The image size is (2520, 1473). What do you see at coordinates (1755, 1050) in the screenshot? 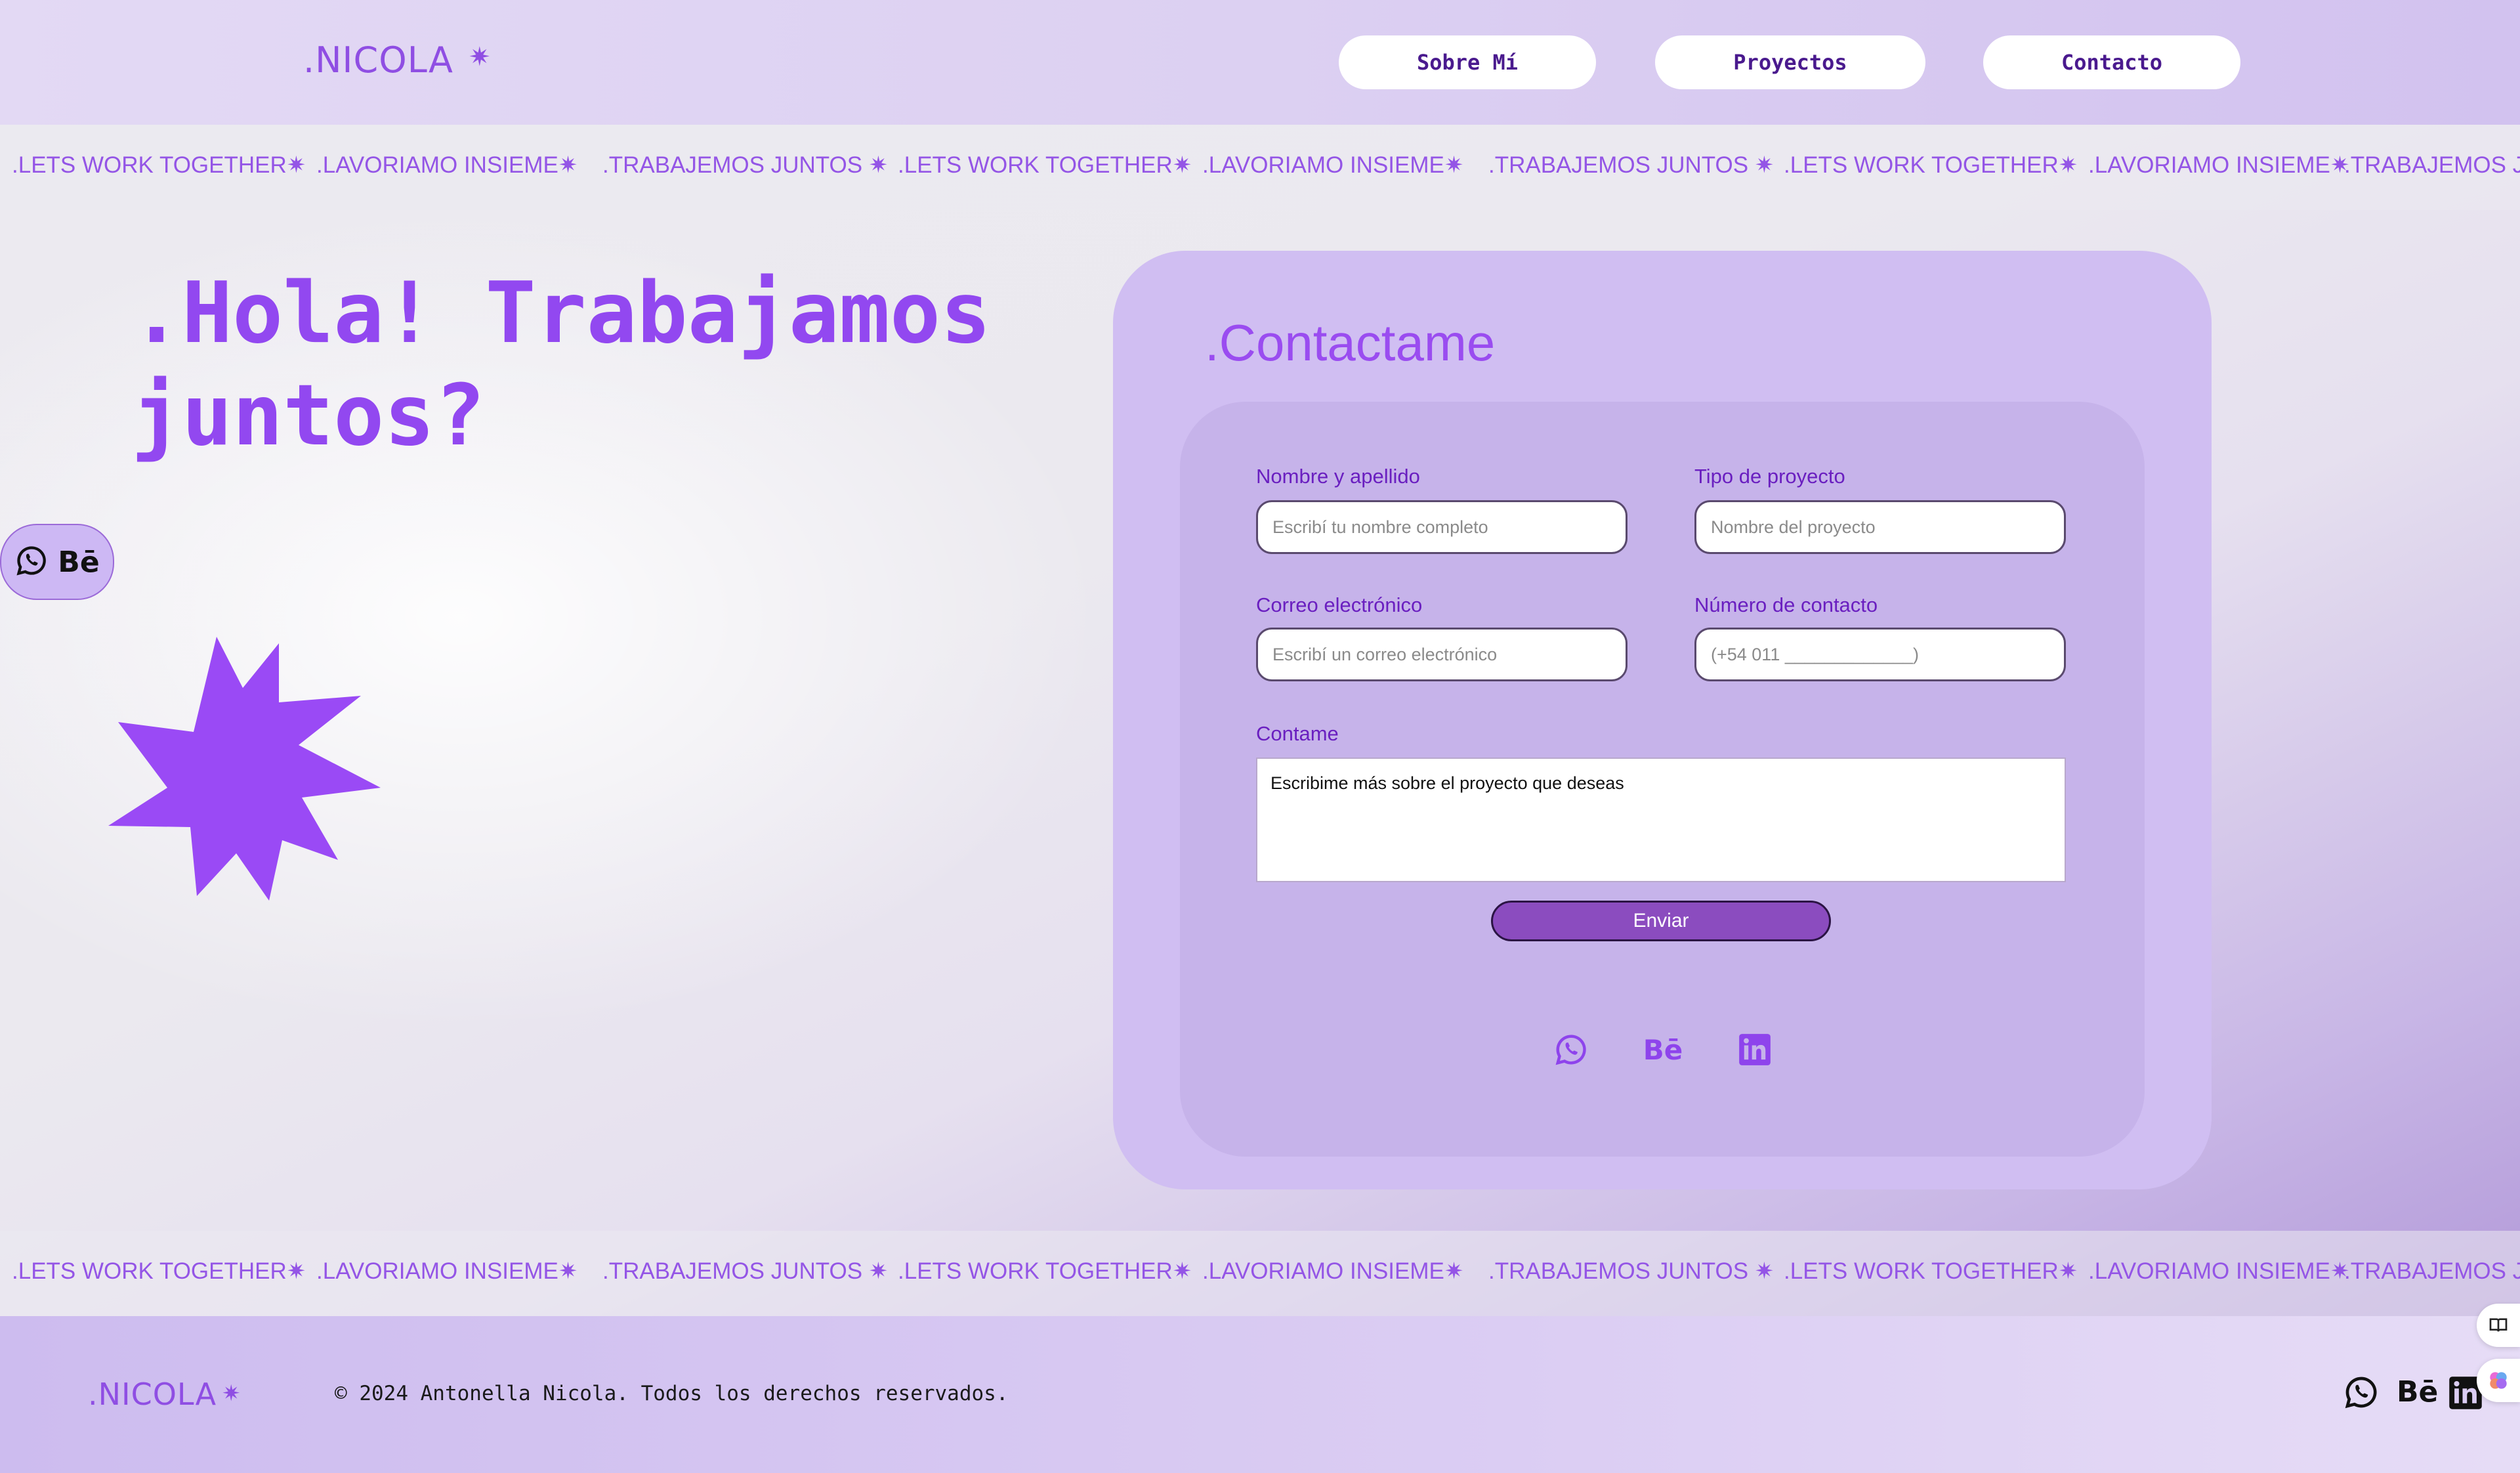
I see `linkedin-icon` at bounding box center [1755, 1050].